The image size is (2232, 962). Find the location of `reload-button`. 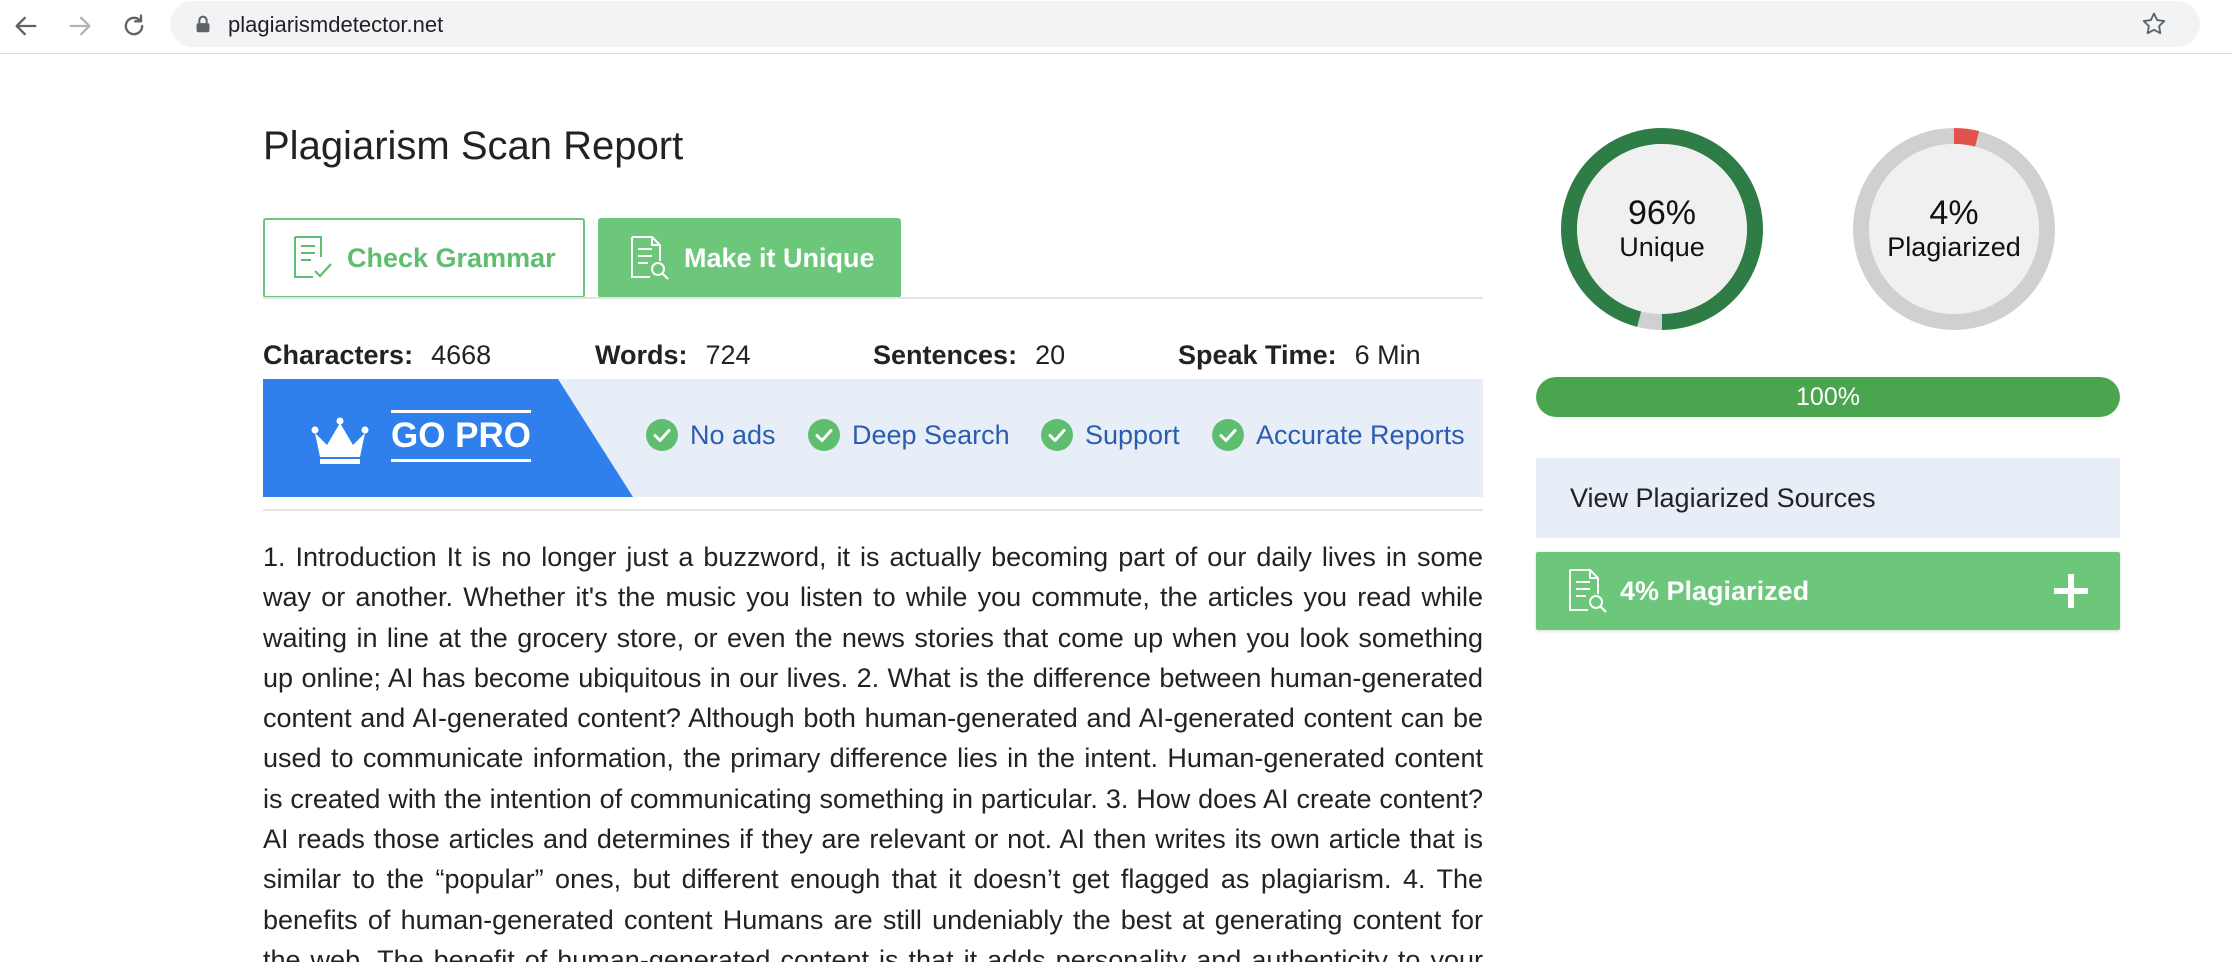

reload-button is located at coordinates (134, 26).